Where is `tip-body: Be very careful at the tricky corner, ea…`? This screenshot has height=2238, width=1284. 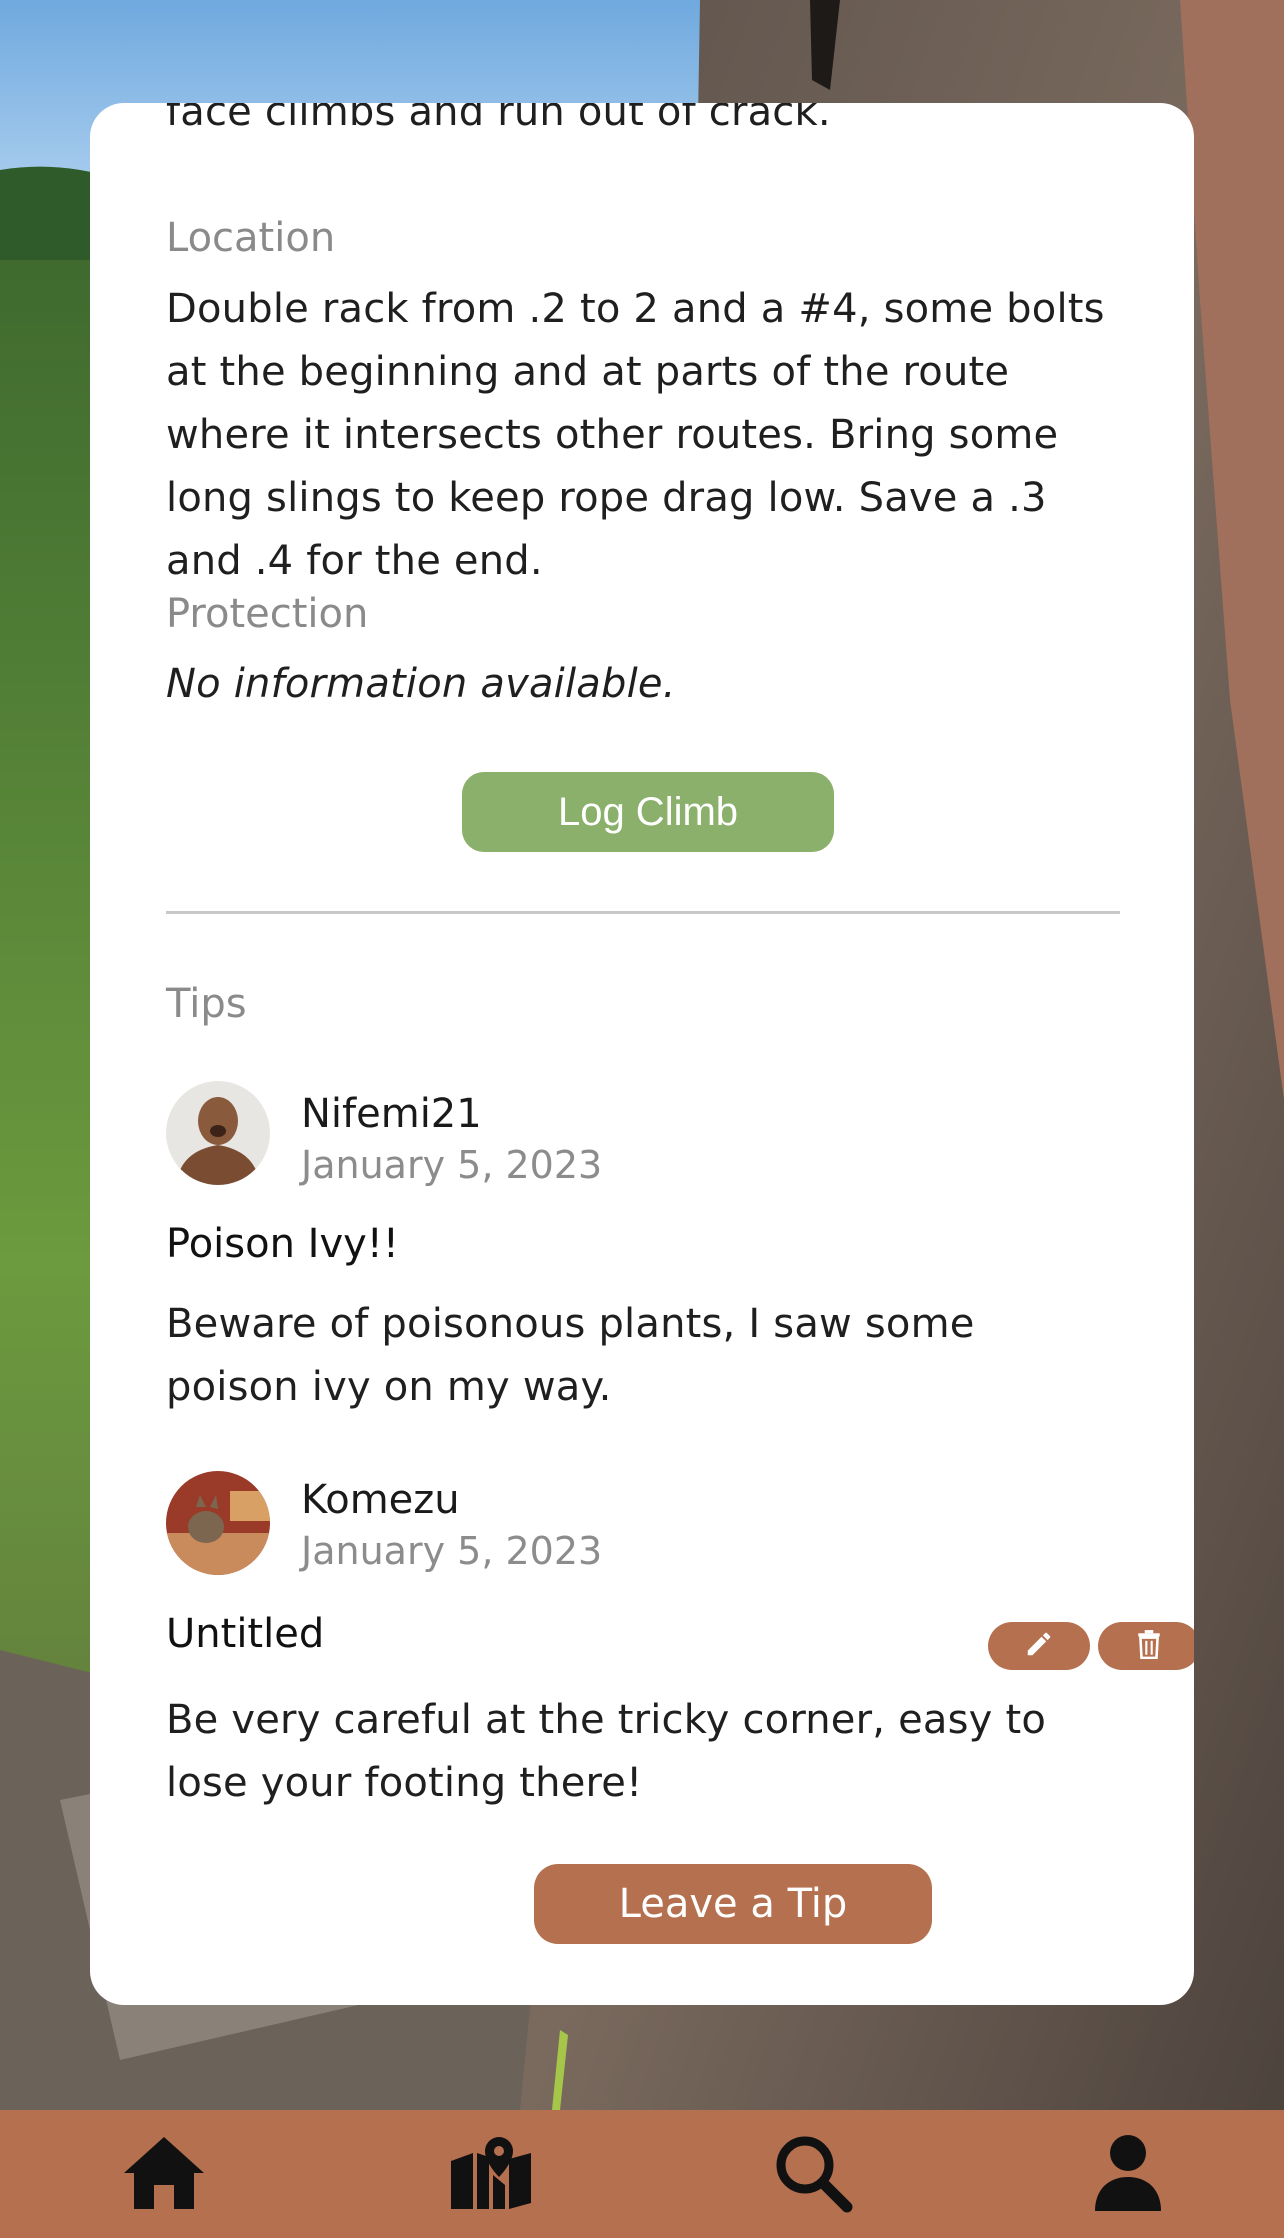 tip-body: Be very careful at the tricky corner, ea… is located at coordinates (606, 1751).